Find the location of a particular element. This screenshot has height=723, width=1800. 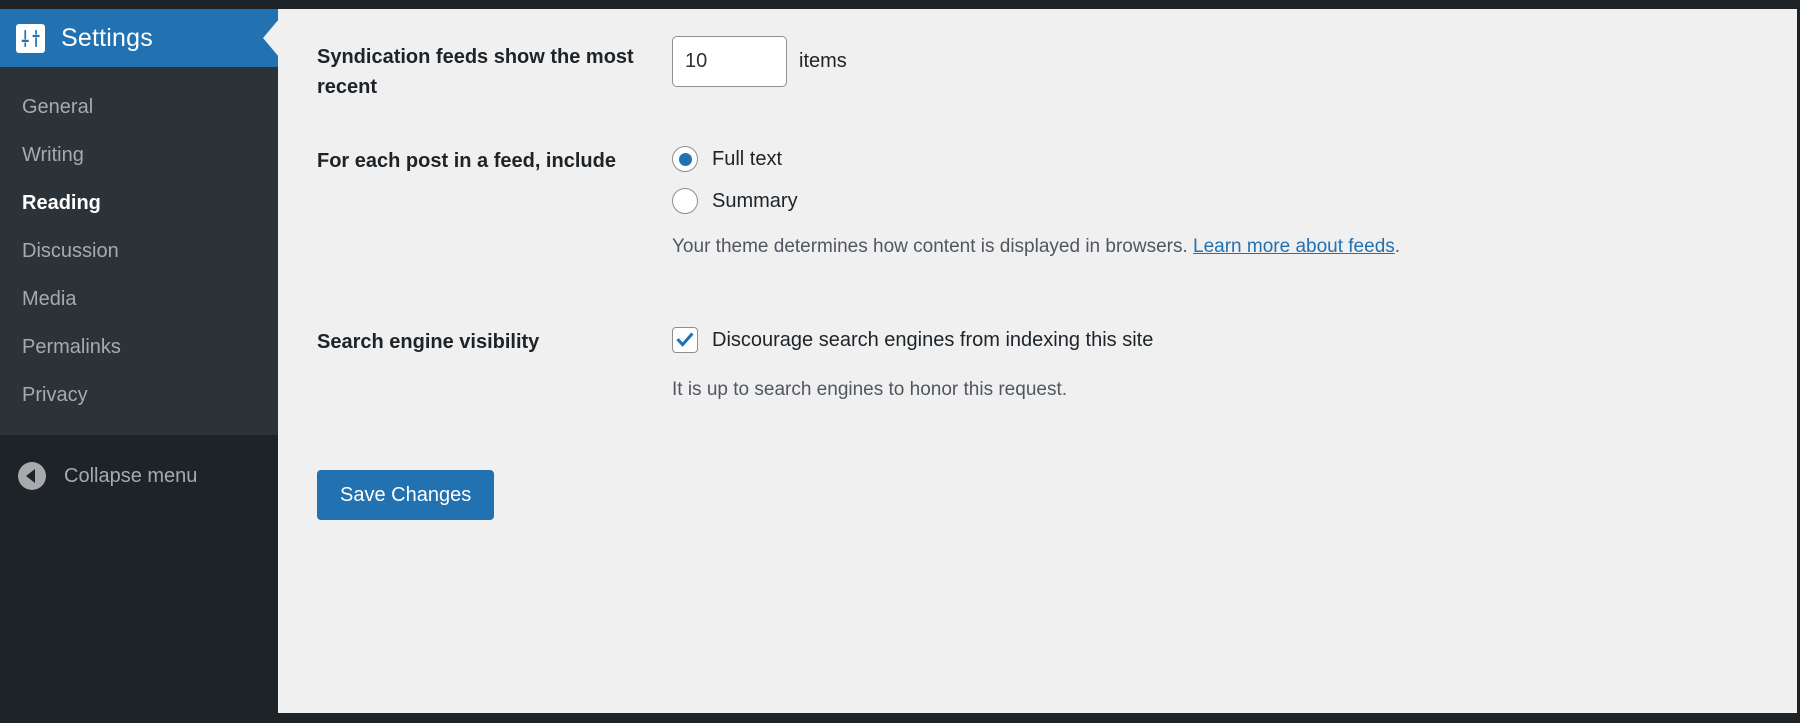

collapse-menu-label: Collapse menu is located at coordinates (131, 475).